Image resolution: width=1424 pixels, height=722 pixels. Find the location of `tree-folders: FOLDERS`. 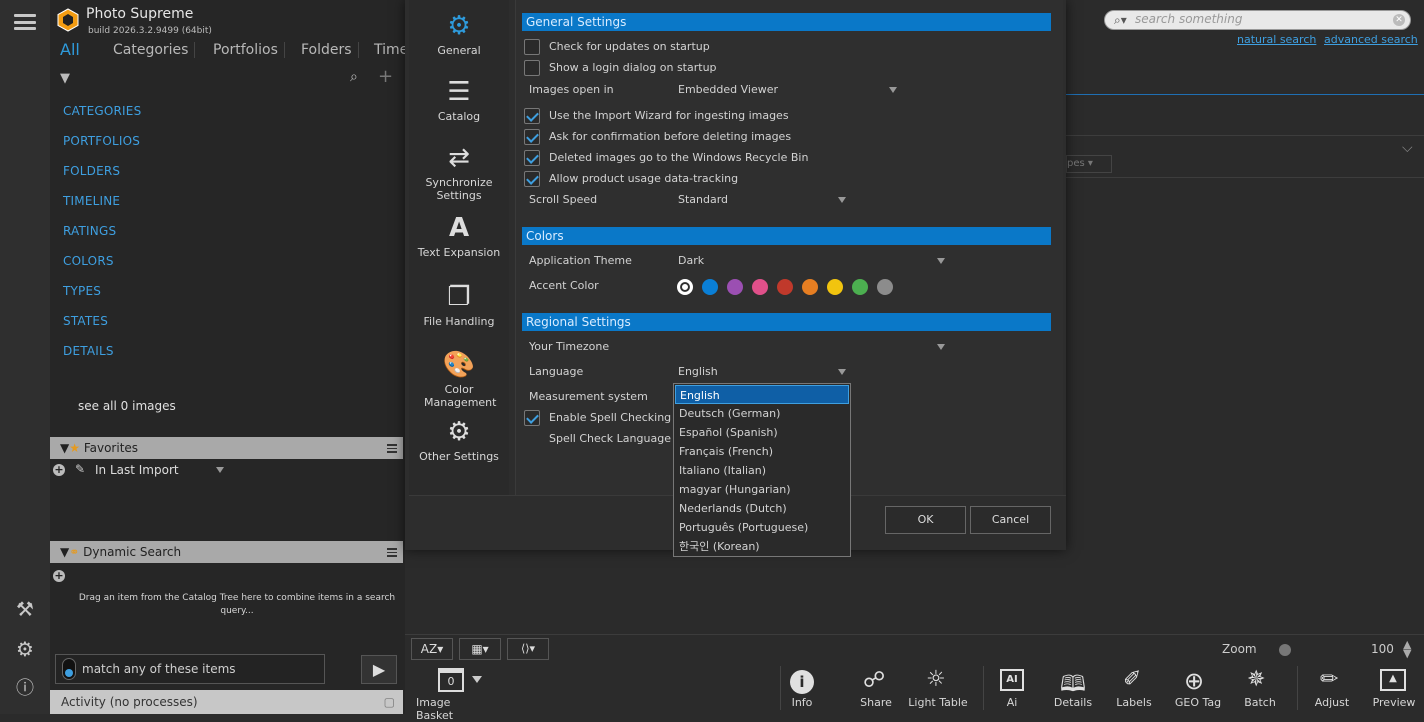

tree-folders: FOLDERS is located at coordinates (91, 171).